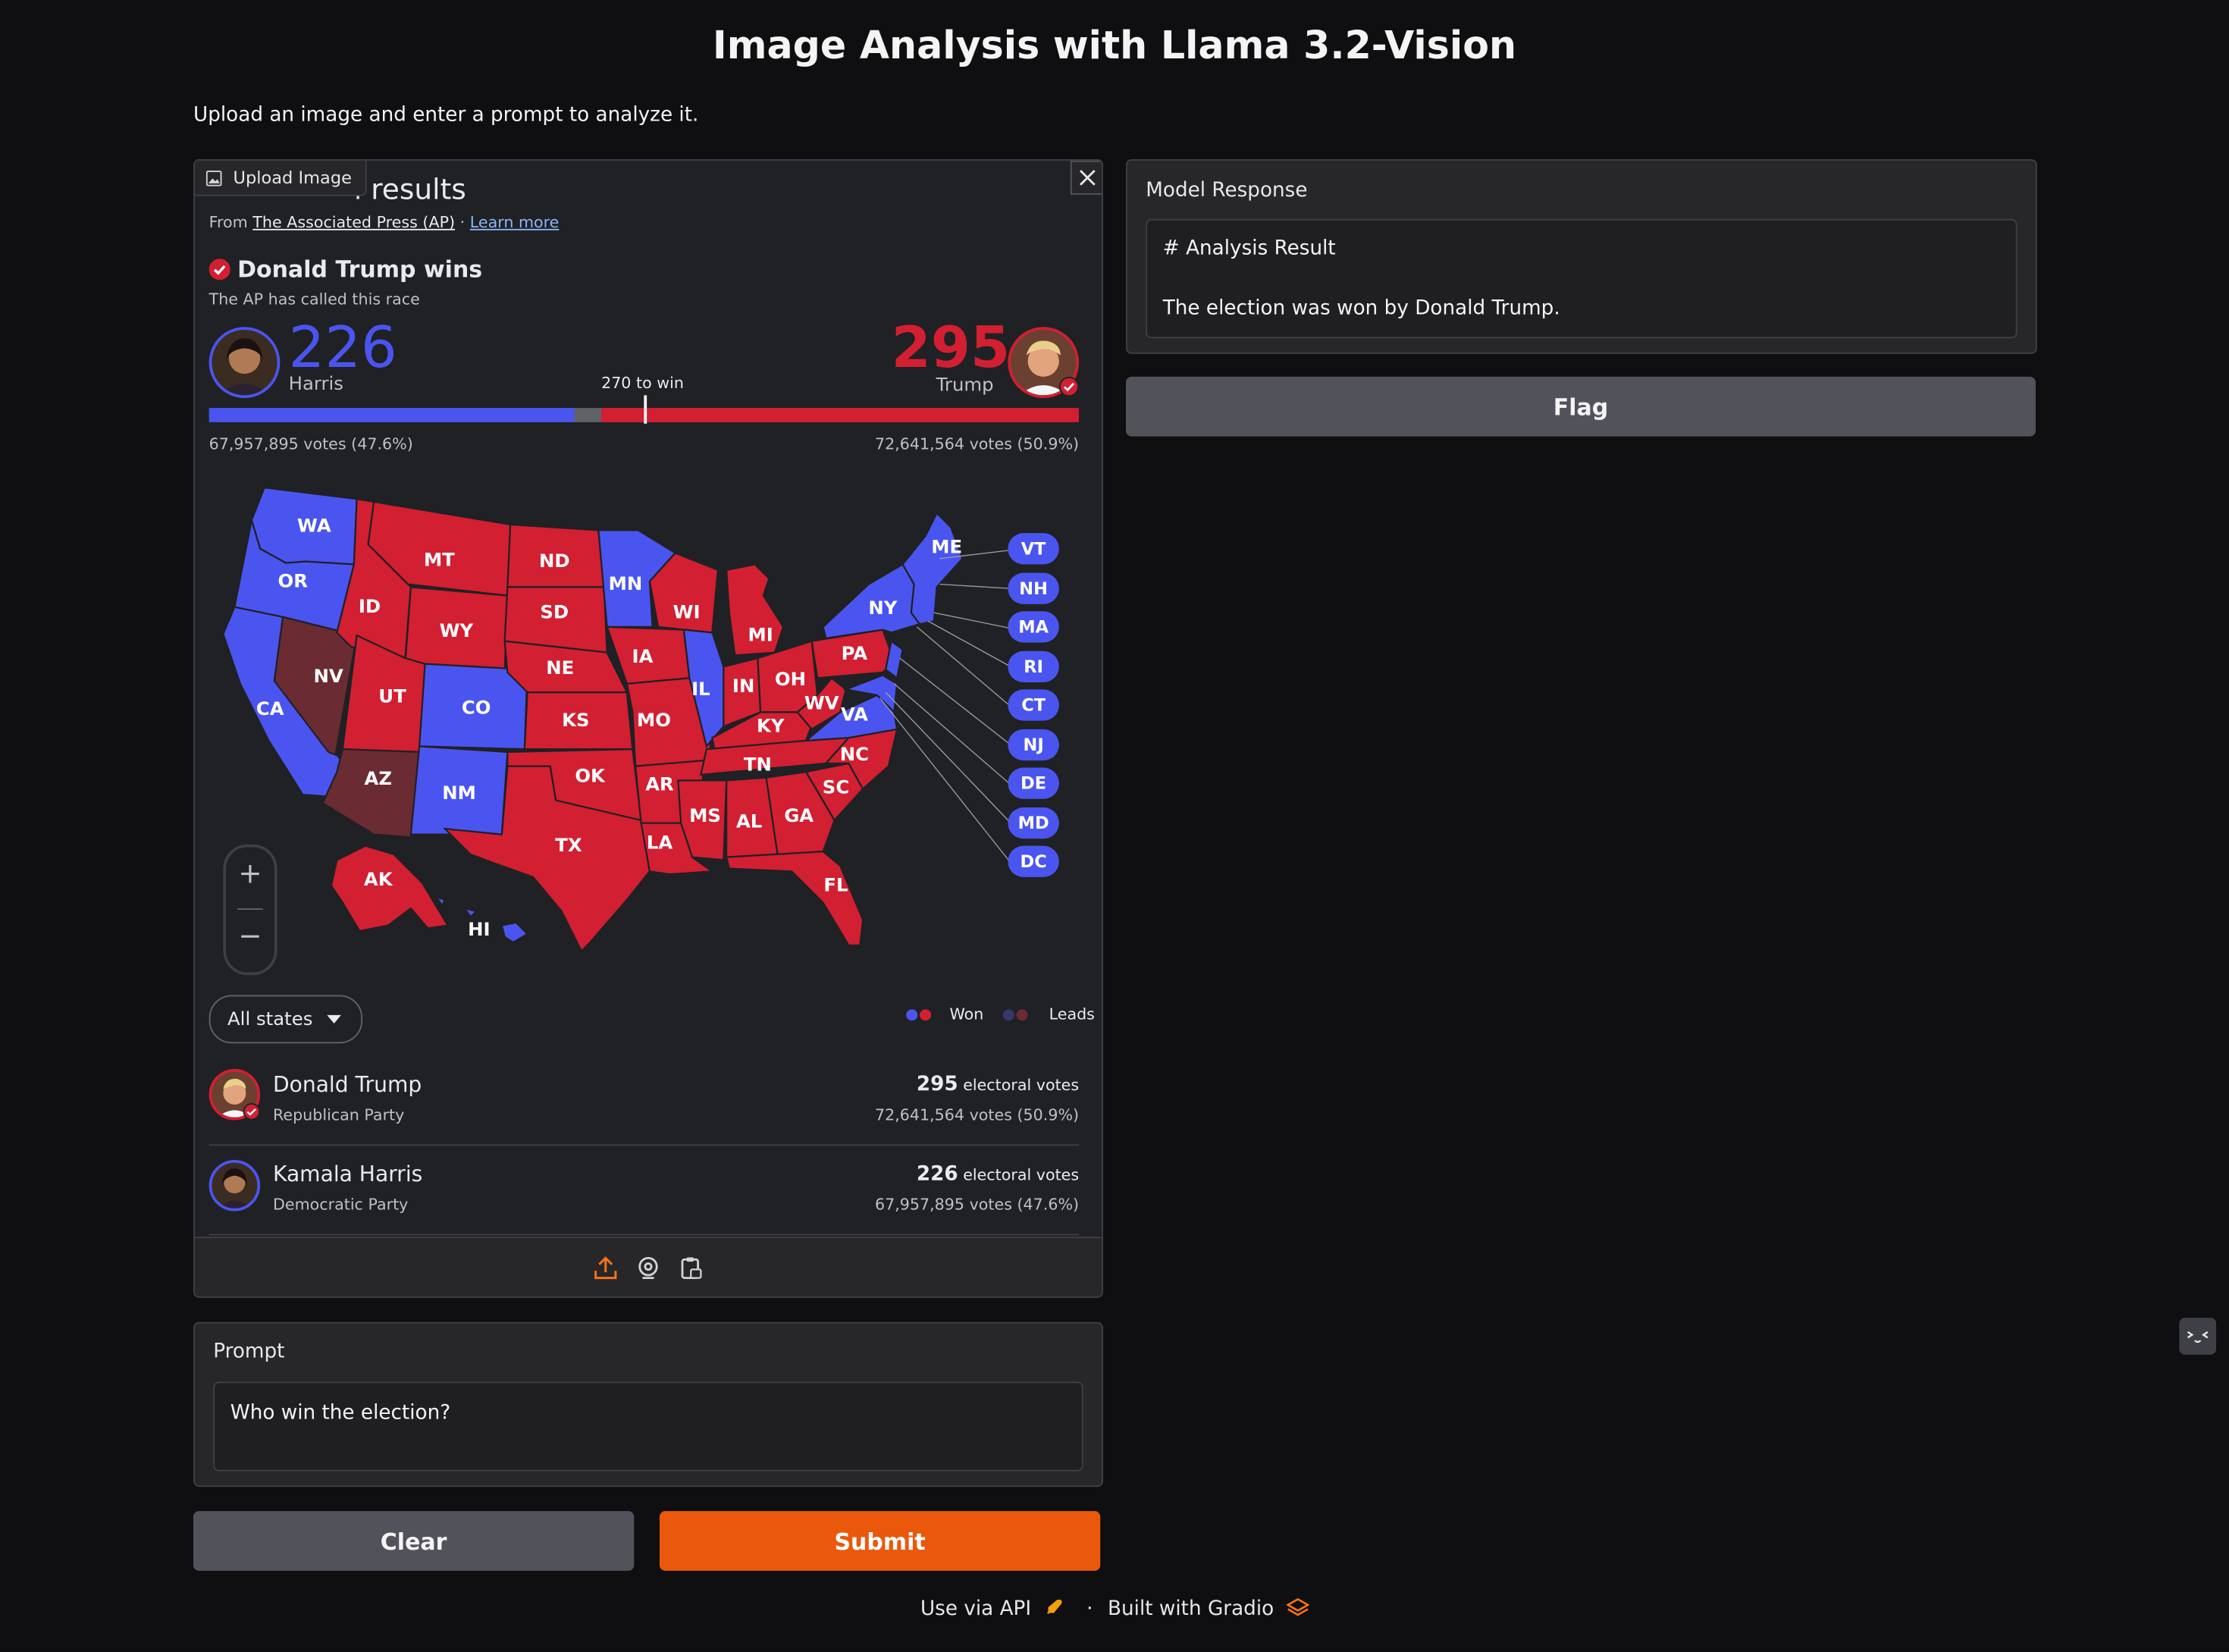 This screenshot has width=2229, height=1652. Describe the element at coordinates (281, 178) in the screenshot. I see `image-input-label: Upload Image` at that location.